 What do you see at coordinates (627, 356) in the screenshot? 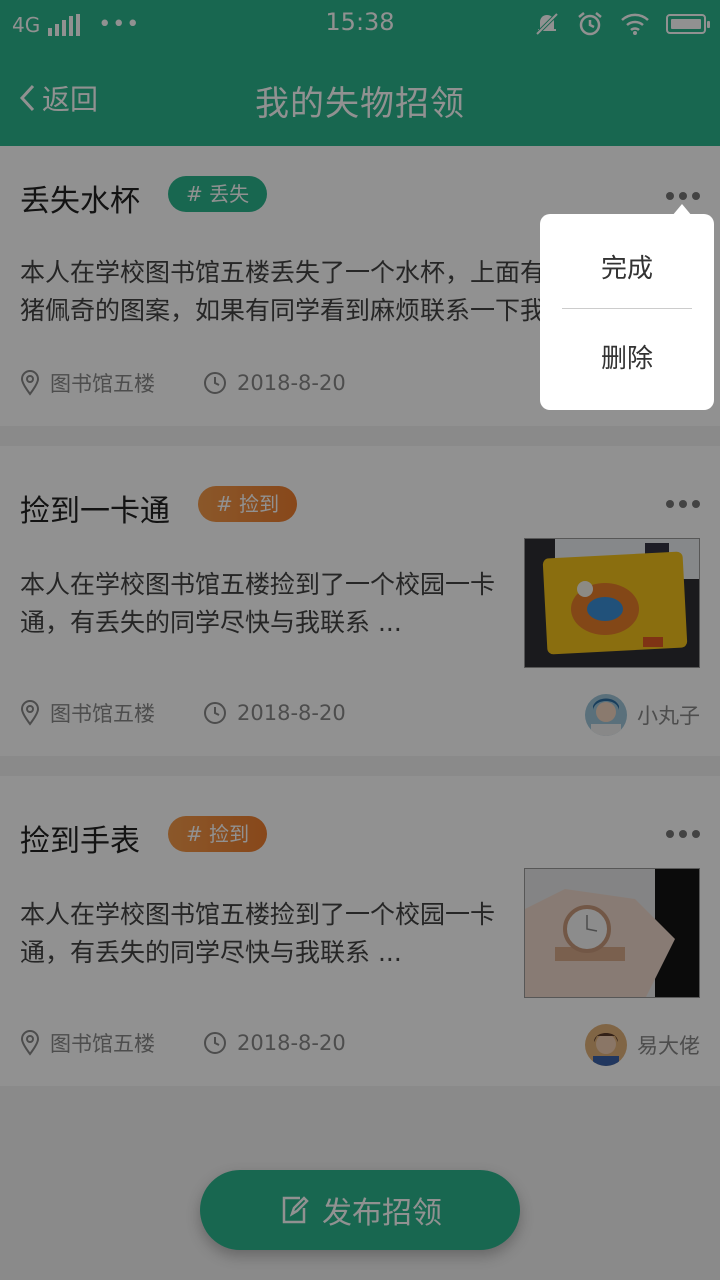
I see `delete-menu-item: 删除` at bounding box center [627, 356].